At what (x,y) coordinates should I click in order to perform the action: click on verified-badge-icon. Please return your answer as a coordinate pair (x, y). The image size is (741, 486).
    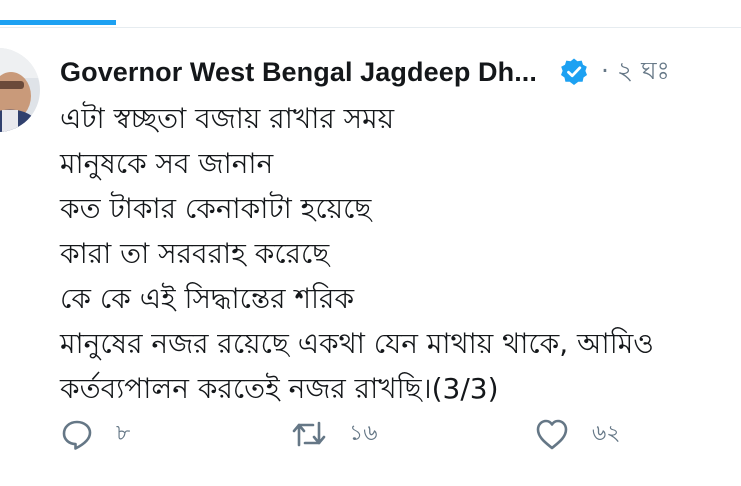
    Looking at the image, I should click on (574, 72).